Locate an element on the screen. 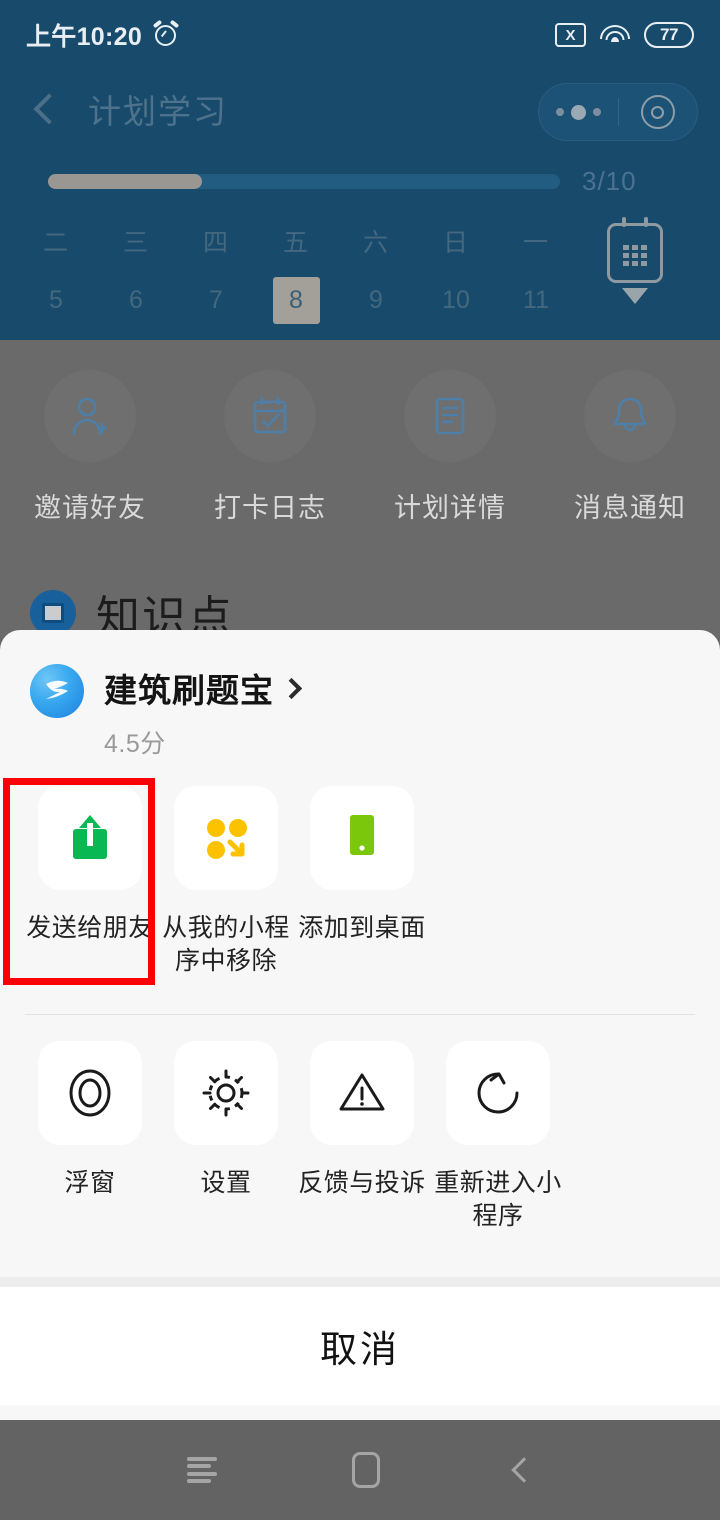 The image size is (720, 1520). date-cell: 四7 is located at coordinates (216, 273).